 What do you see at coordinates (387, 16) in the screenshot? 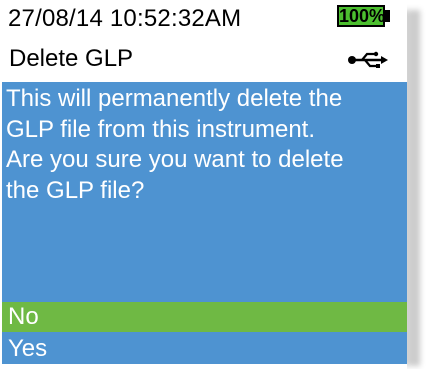
I see `battery-terminal-icon` at bounding box center [387, 16].